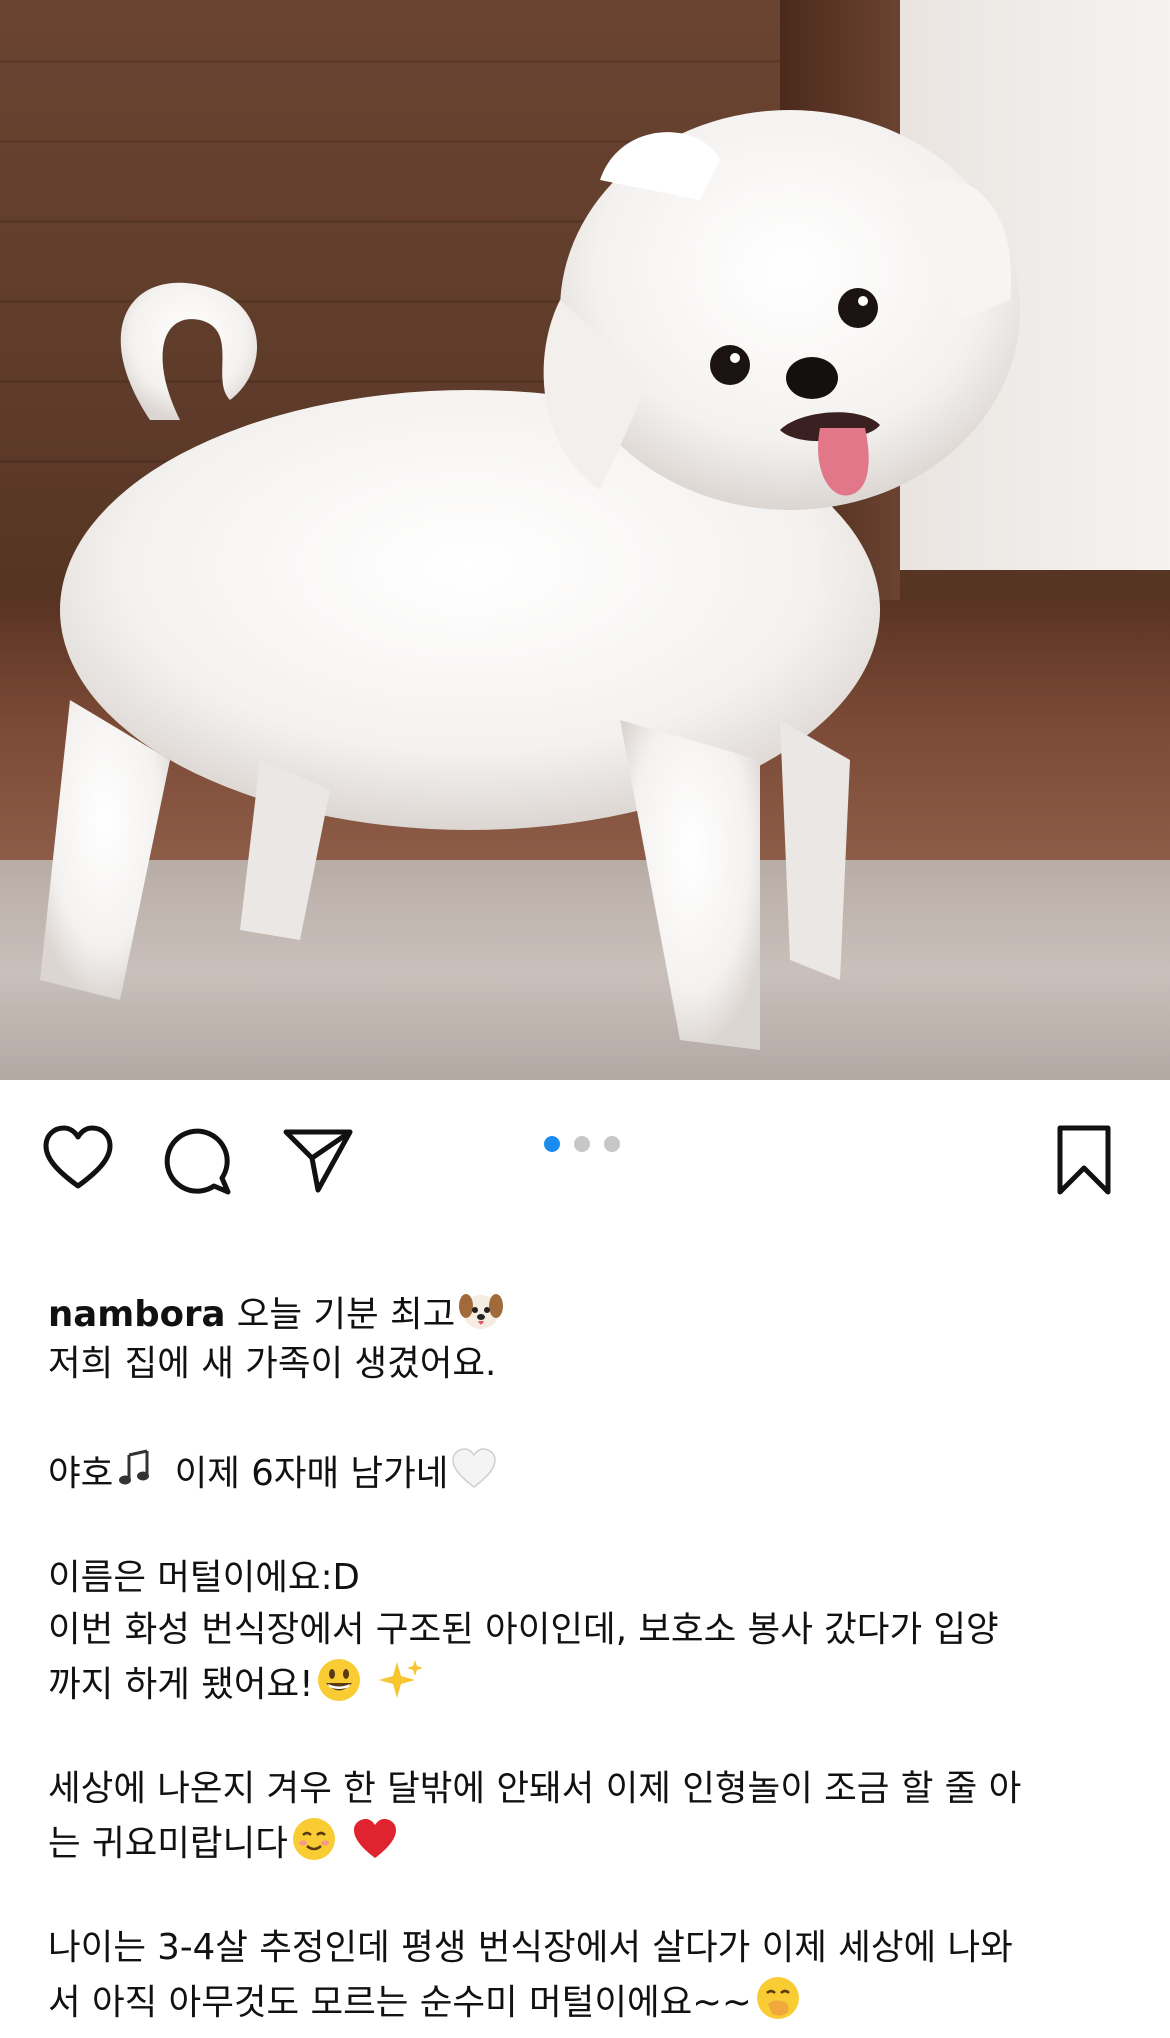 Image resolution: width=1170 pixels, height=2038 pixels. Describe the element at coordinates (136, 1314) in the screenshot. I see `username-link: nambora` at that location.